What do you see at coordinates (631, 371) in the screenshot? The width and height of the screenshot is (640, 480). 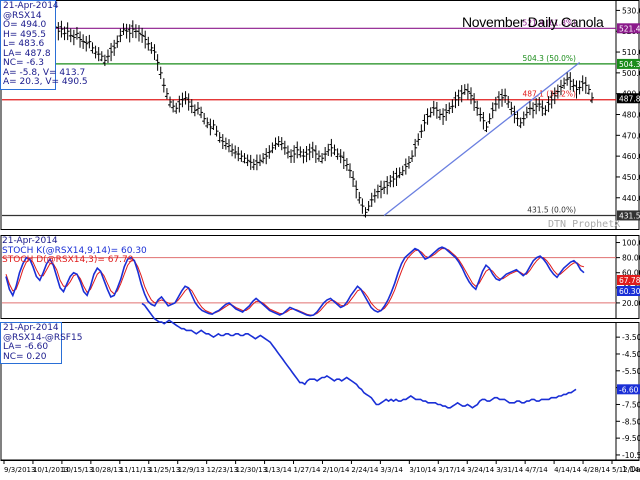 I see `y-tick-label-p3: -5.50` at bounding box center [631, 371].